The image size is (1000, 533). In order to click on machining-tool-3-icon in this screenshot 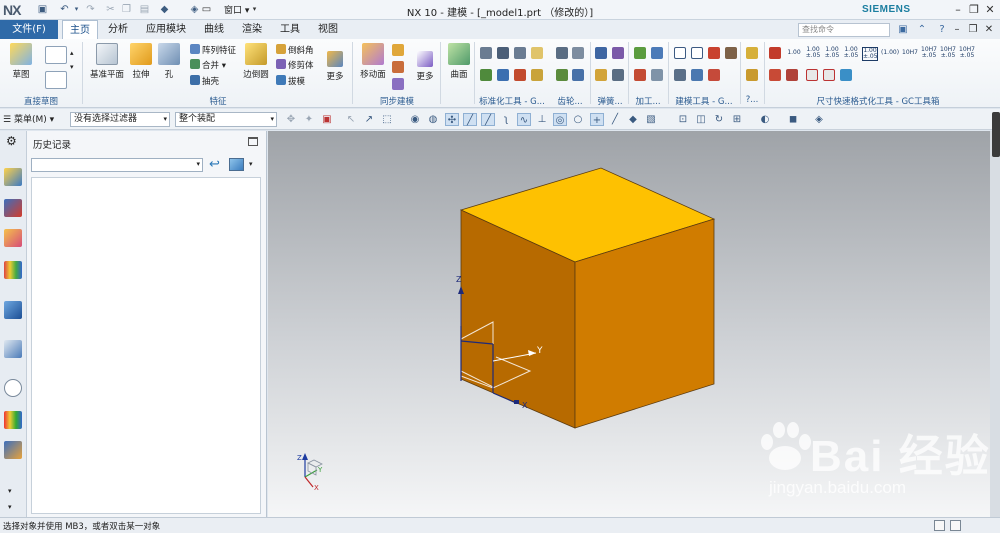, I will do `click(640, 75)`.